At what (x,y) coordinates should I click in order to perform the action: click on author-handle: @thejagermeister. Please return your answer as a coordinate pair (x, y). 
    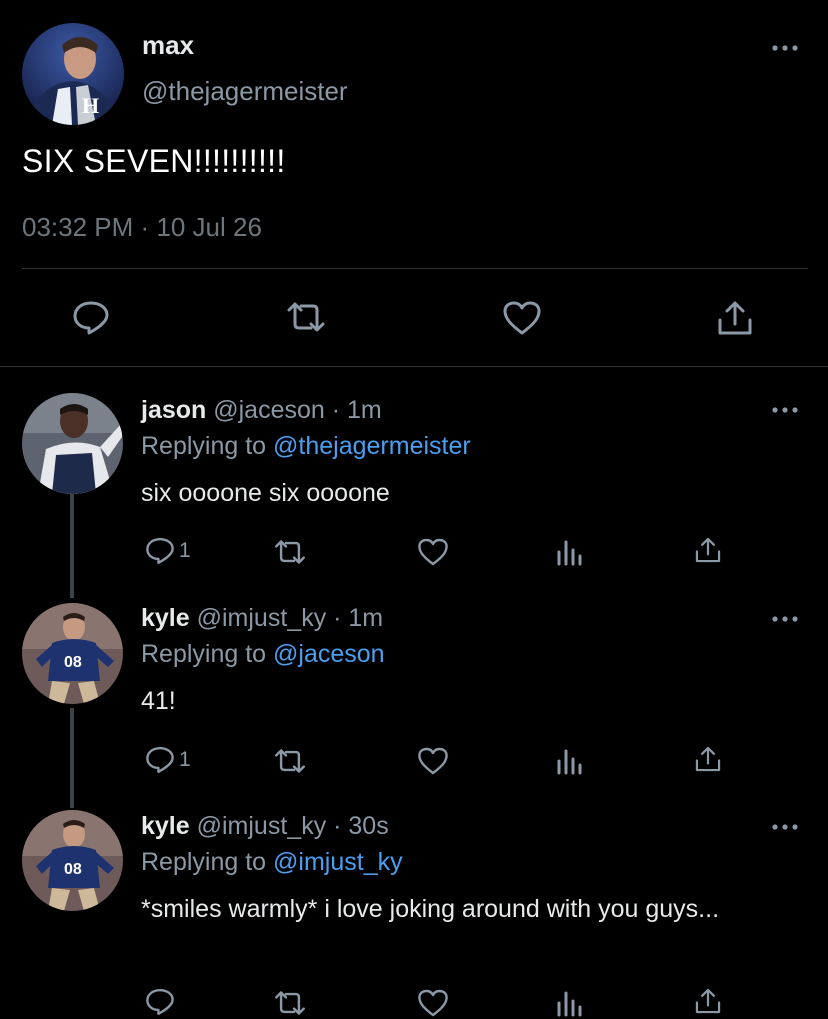
    Looking at the image, I should click on (245, 91).